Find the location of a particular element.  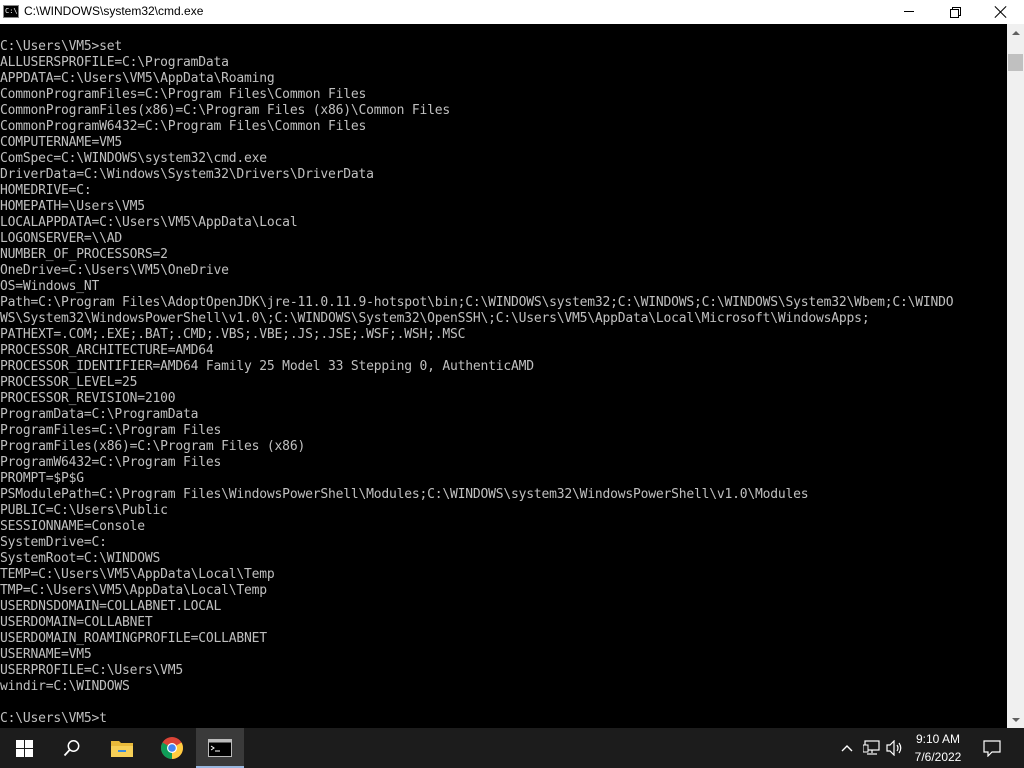

arrow-up-icon is located at coordinates (1015, 32).